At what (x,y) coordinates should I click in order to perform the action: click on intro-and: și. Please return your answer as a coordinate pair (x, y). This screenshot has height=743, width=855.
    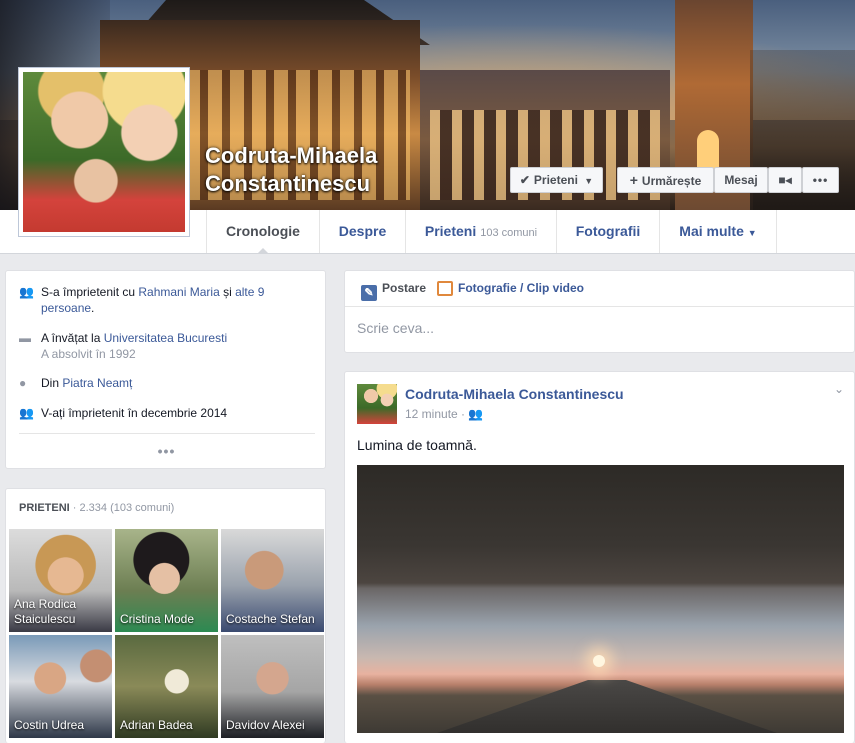
    Looking at the image, I should click on (227, 292).